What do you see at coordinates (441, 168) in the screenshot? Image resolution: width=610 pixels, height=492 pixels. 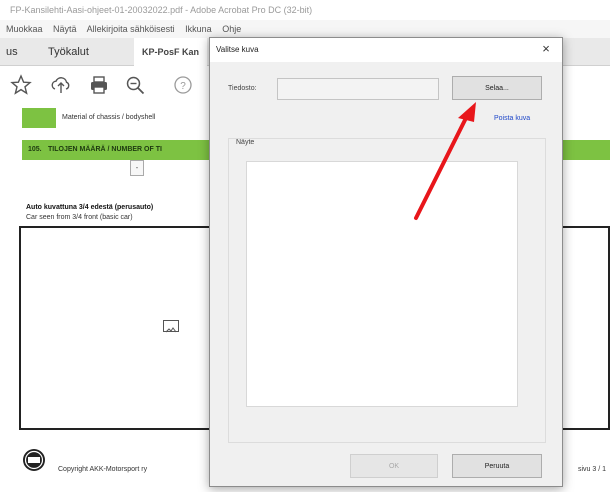 I see `arrow-shaft` at bounding box center [441, 168].